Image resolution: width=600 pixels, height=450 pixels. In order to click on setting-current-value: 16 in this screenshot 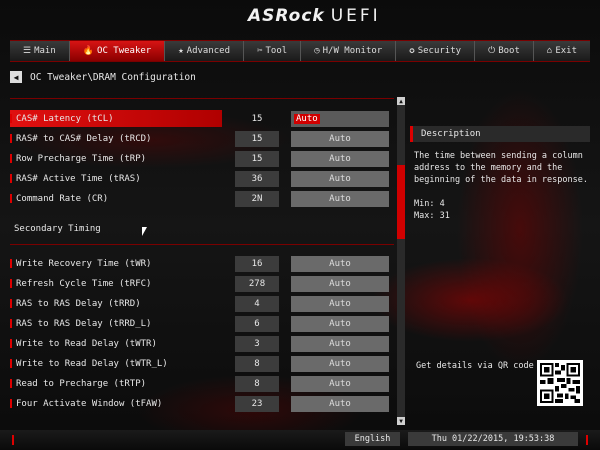, I will do `click(257, 263)`.